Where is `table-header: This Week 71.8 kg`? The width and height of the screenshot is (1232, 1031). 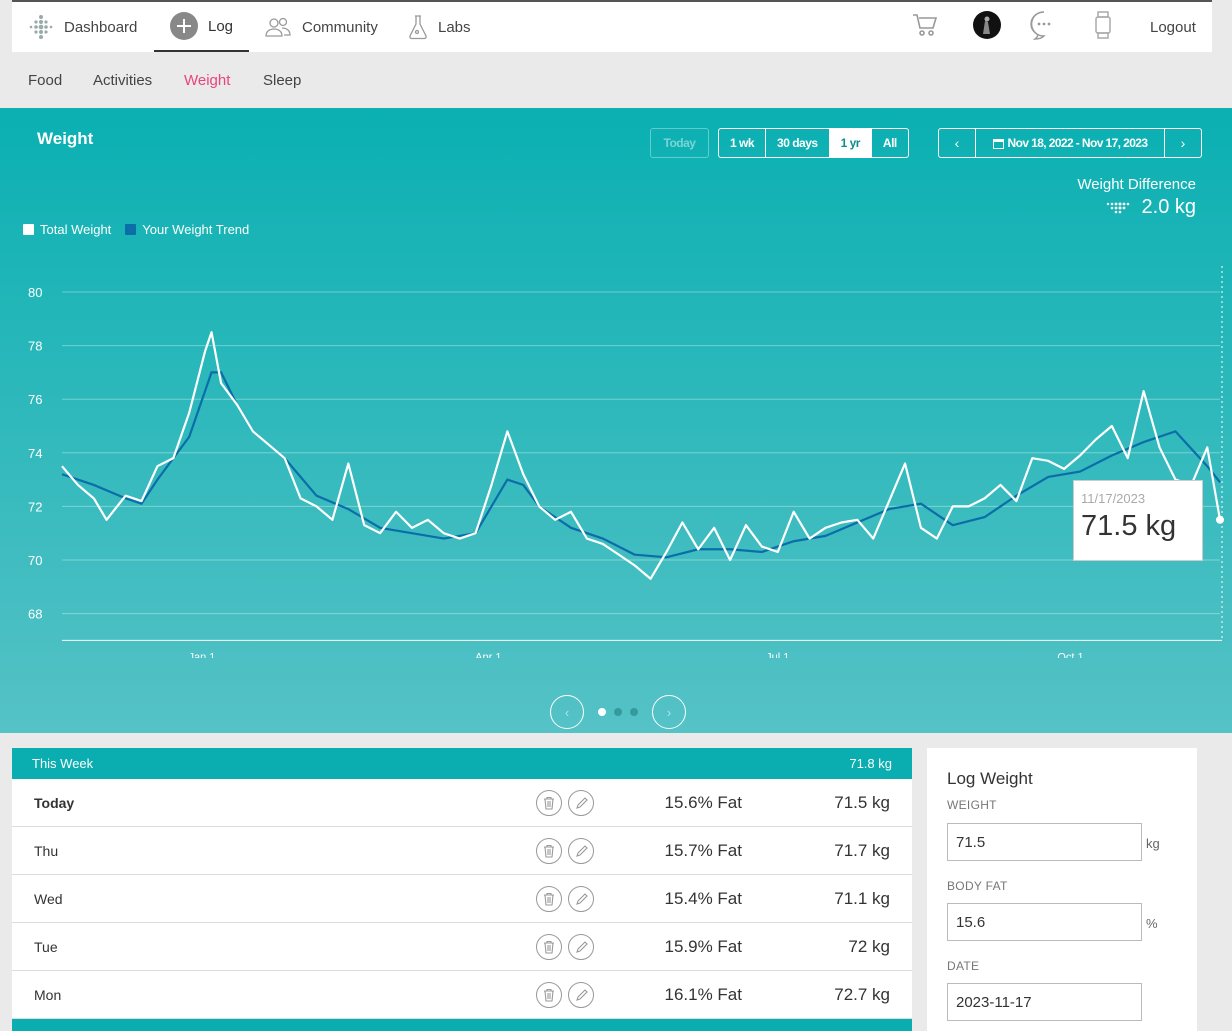 table-header: This Week 71.8 kg is located at coordinates (462, 763).